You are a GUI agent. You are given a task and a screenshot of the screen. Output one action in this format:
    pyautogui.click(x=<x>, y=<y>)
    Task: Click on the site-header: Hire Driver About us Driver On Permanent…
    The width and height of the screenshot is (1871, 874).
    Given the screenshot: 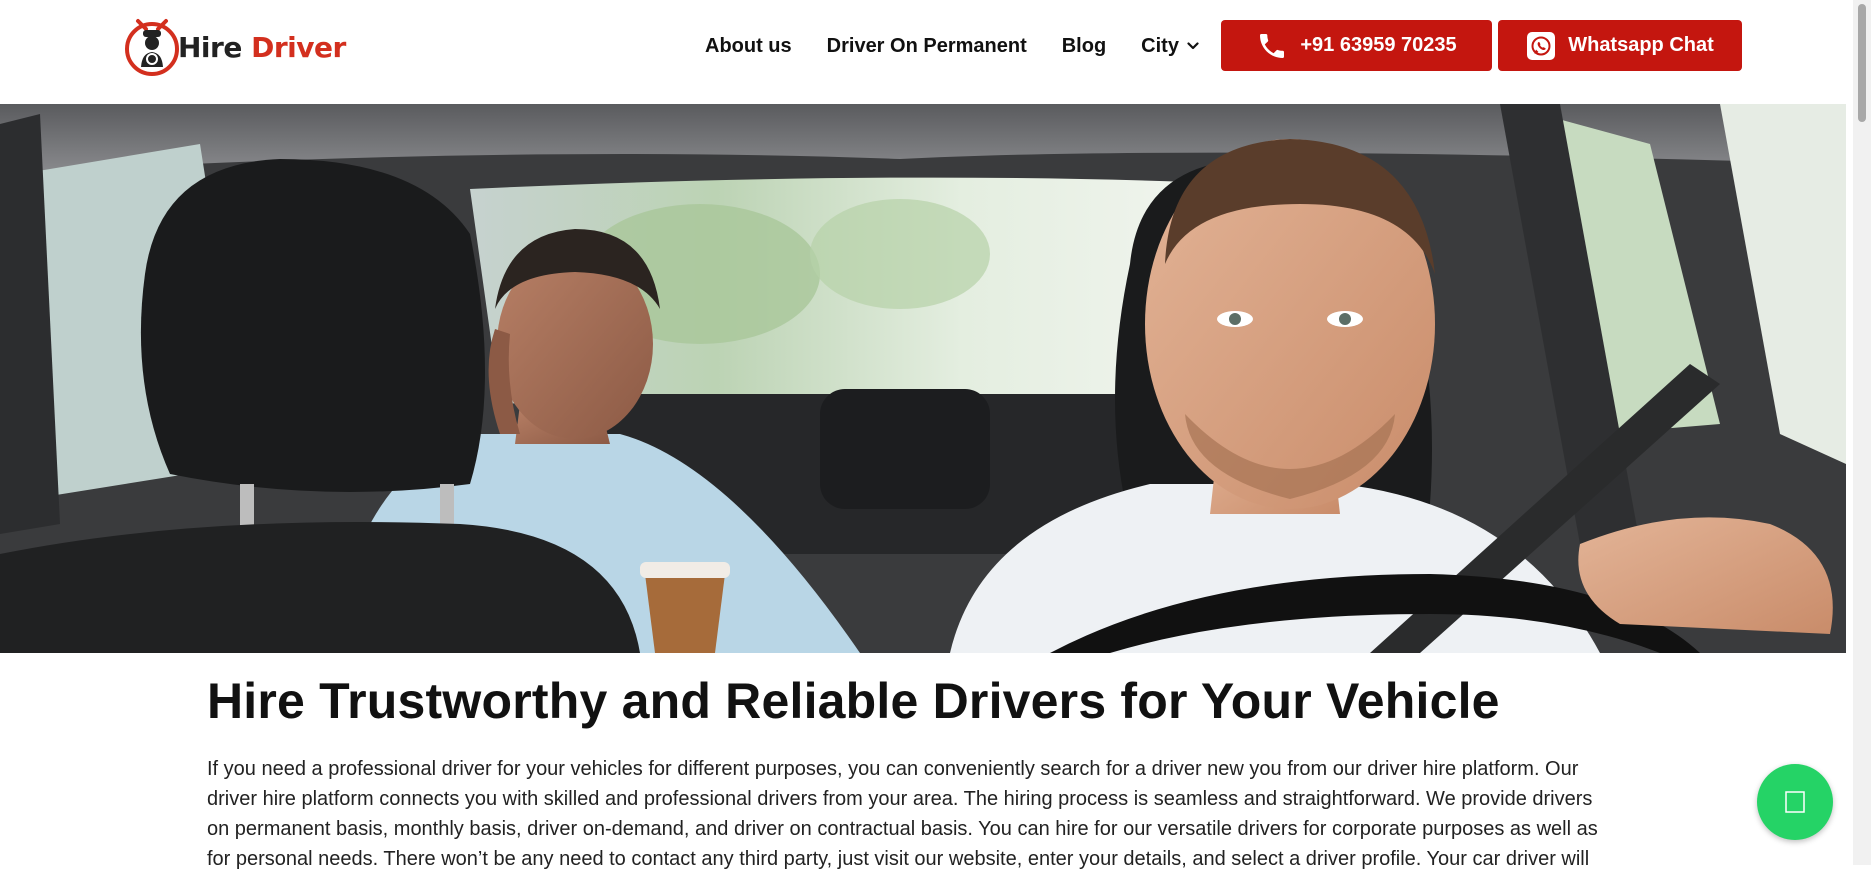 What is the action you would take?
    pyautogui.click(x=926, y=52)
    